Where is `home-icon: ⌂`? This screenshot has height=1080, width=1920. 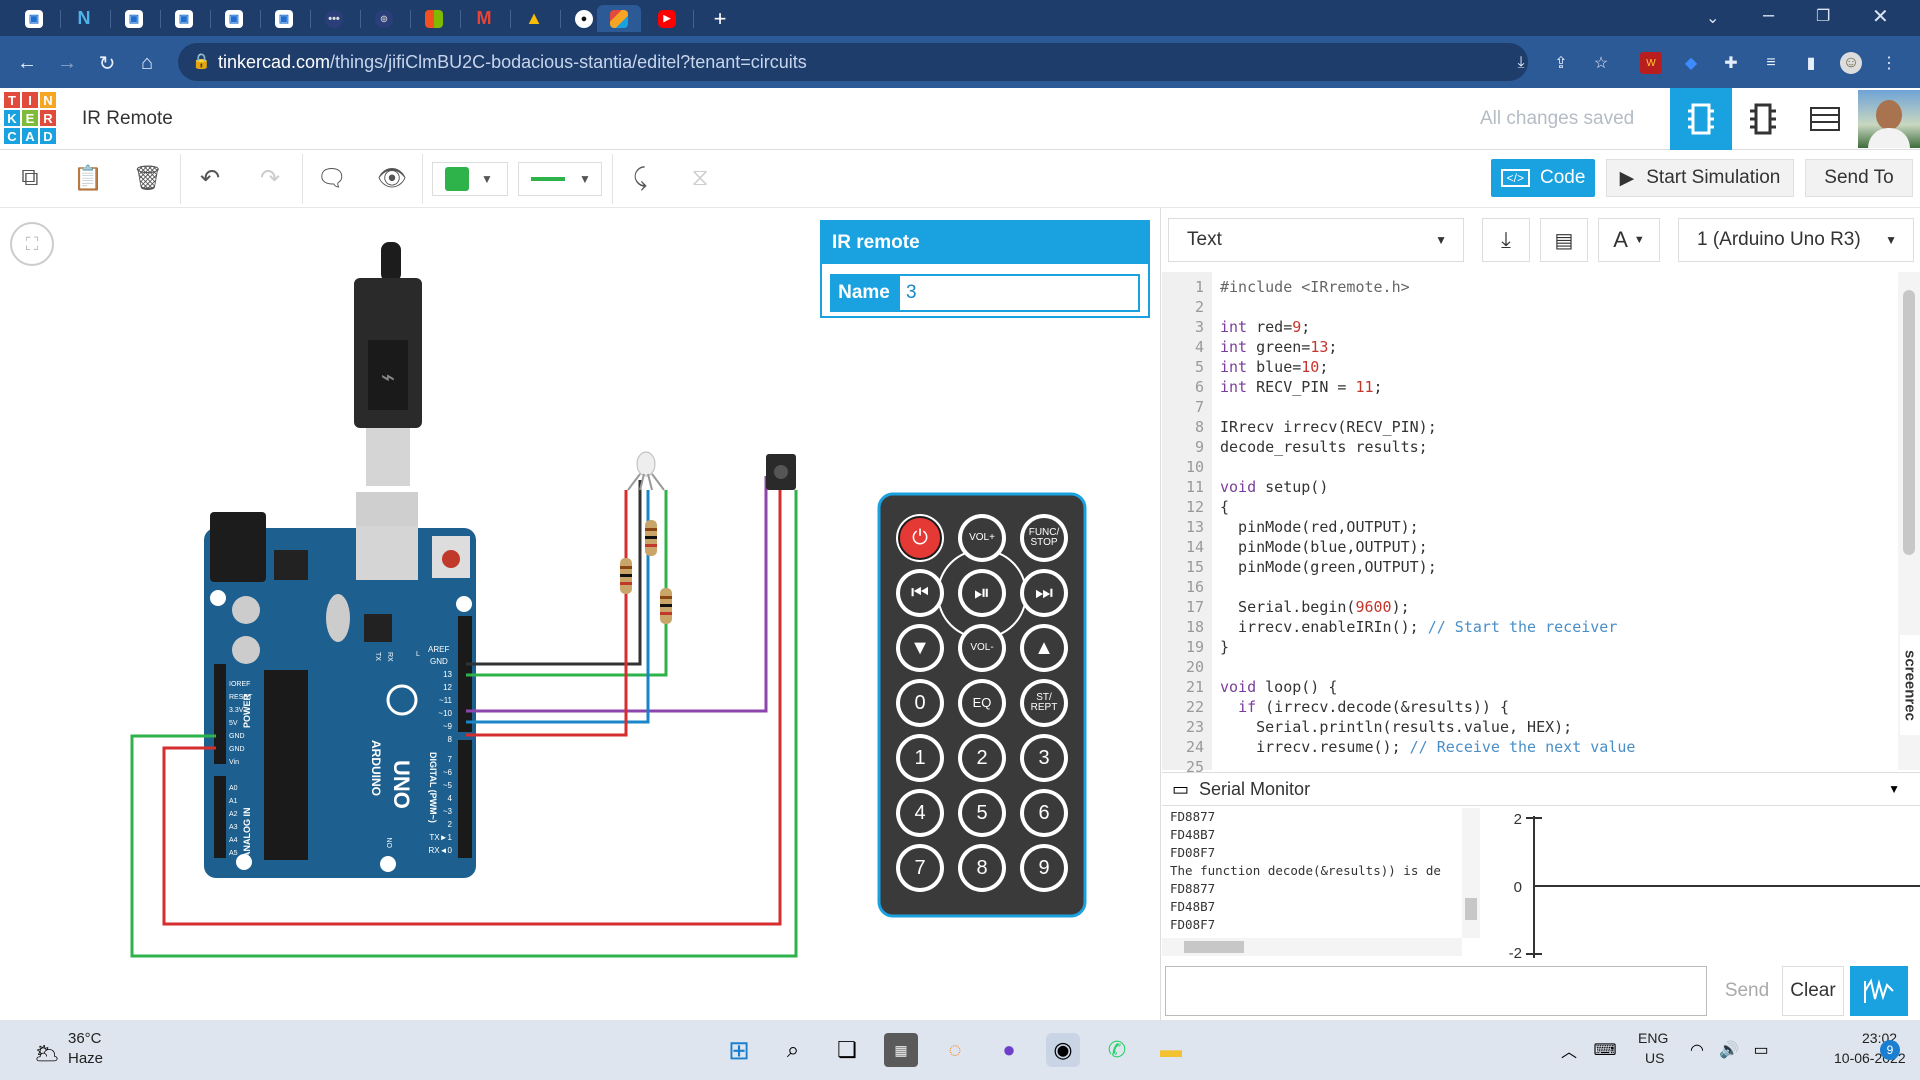
home-icon: ⌂ is located at coordinates (147, 63).